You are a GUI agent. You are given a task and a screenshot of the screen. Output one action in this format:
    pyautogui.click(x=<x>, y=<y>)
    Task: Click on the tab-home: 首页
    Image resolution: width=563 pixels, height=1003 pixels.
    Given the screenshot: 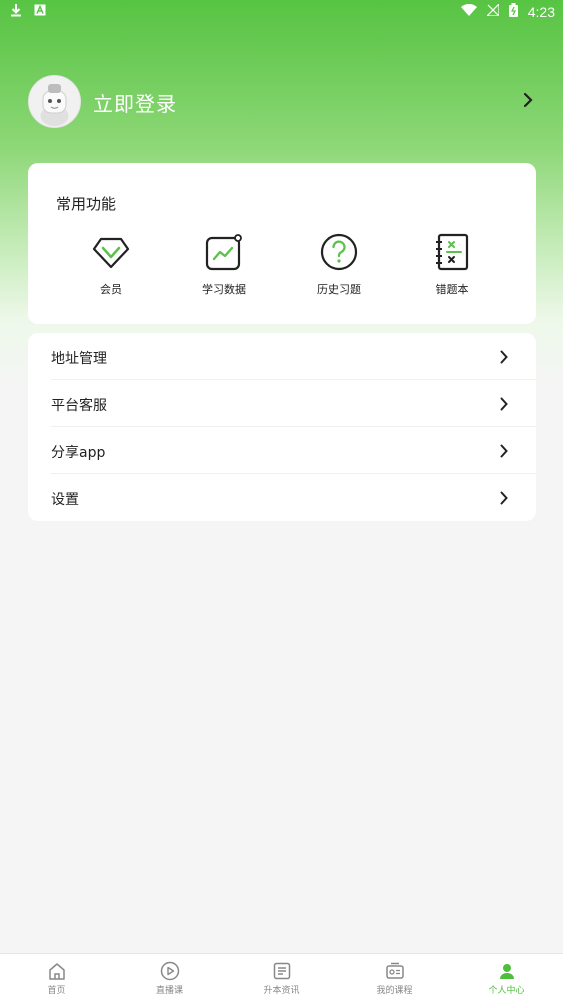 What is the action you would take?
    pyautogui.click(x=56, y=978)
    